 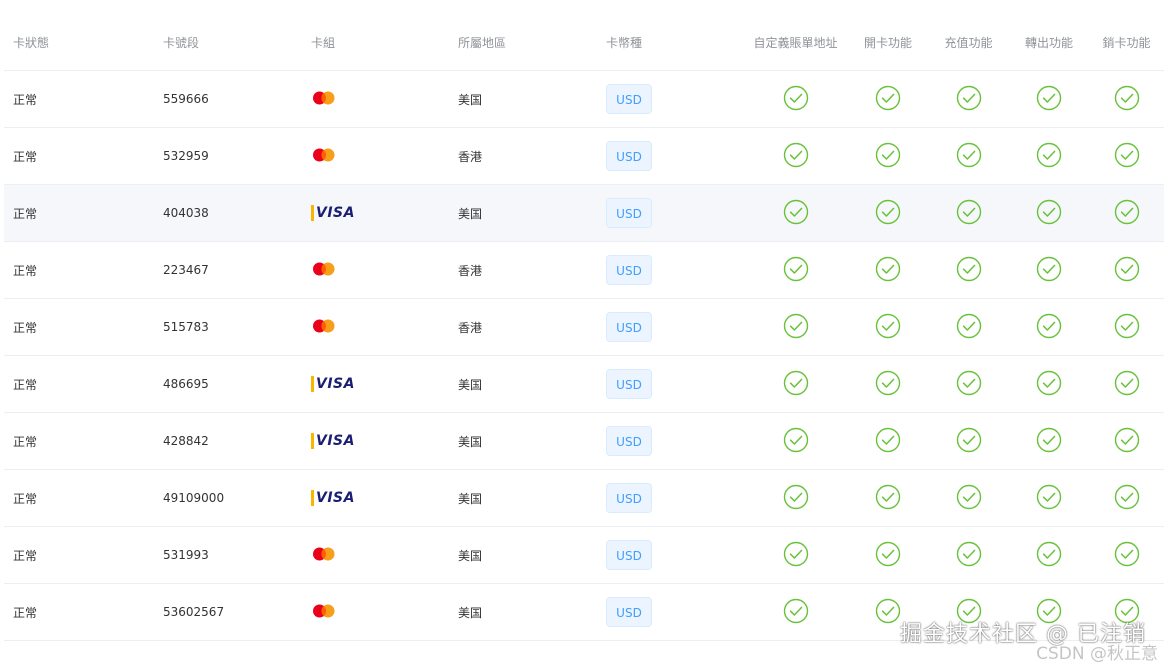 I want to click on cell-card-bin: 531993, so click(x=228, y=555).